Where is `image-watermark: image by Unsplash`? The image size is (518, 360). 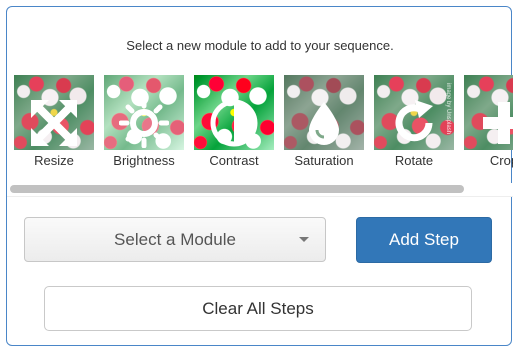
image-watermark: image by Unsplash is located at coordinates (448, 109).